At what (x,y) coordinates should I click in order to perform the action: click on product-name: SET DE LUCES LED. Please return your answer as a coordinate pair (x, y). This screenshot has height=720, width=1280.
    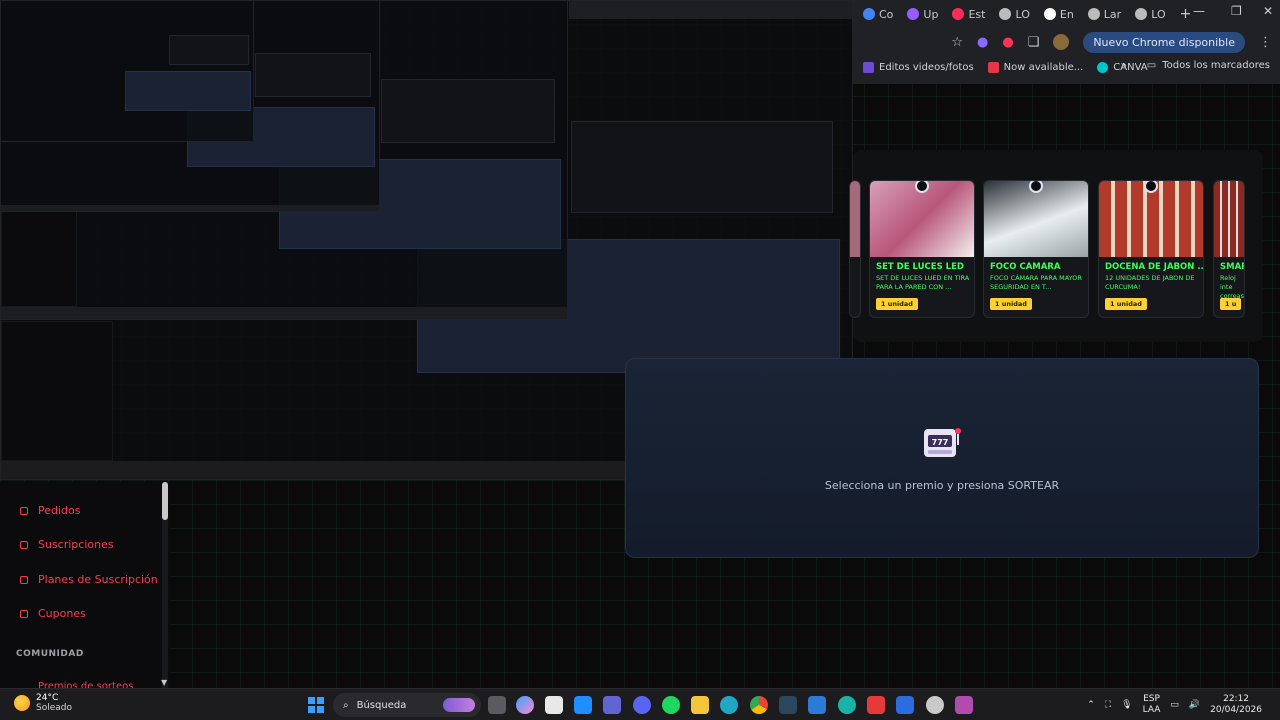
    Looking at the image, I should click on (920, 267).